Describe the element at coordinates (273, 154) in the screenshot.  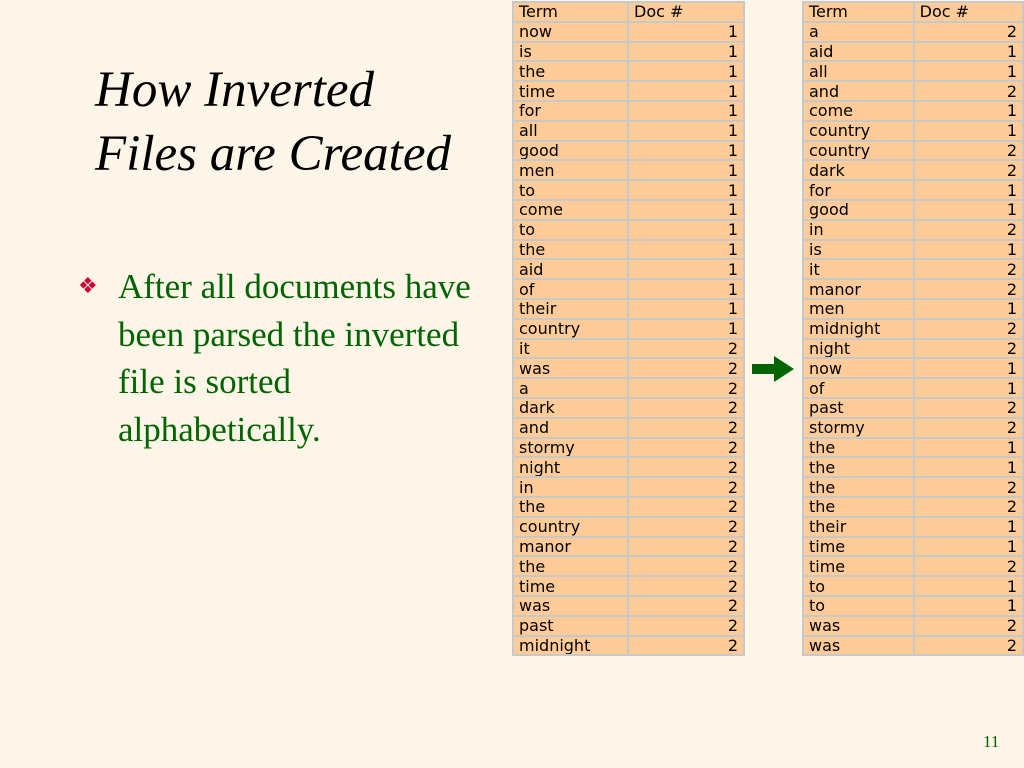
I see `slide-title-line-2: Files are Created` at that location.